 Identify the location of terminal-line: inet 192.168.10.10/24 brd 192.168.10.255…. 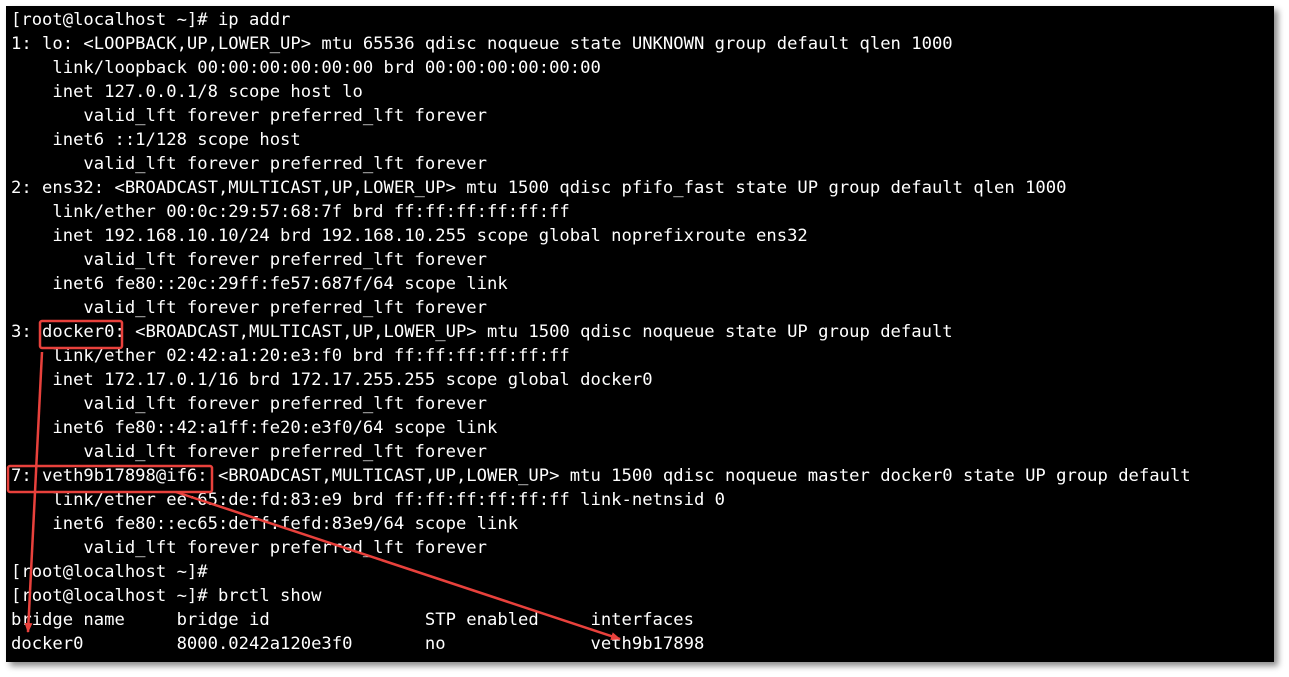
(409, 236).